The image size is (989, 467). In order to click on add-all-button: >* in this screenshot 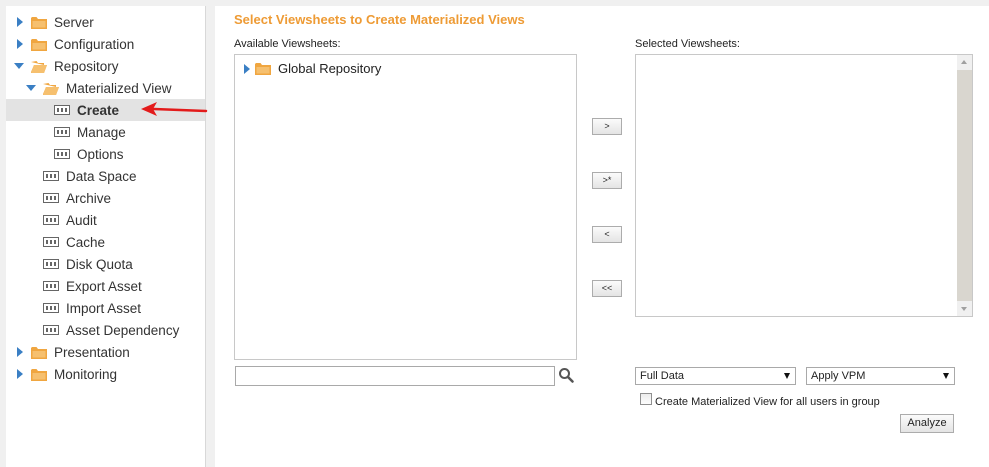, I will do `click(607, 180)`.